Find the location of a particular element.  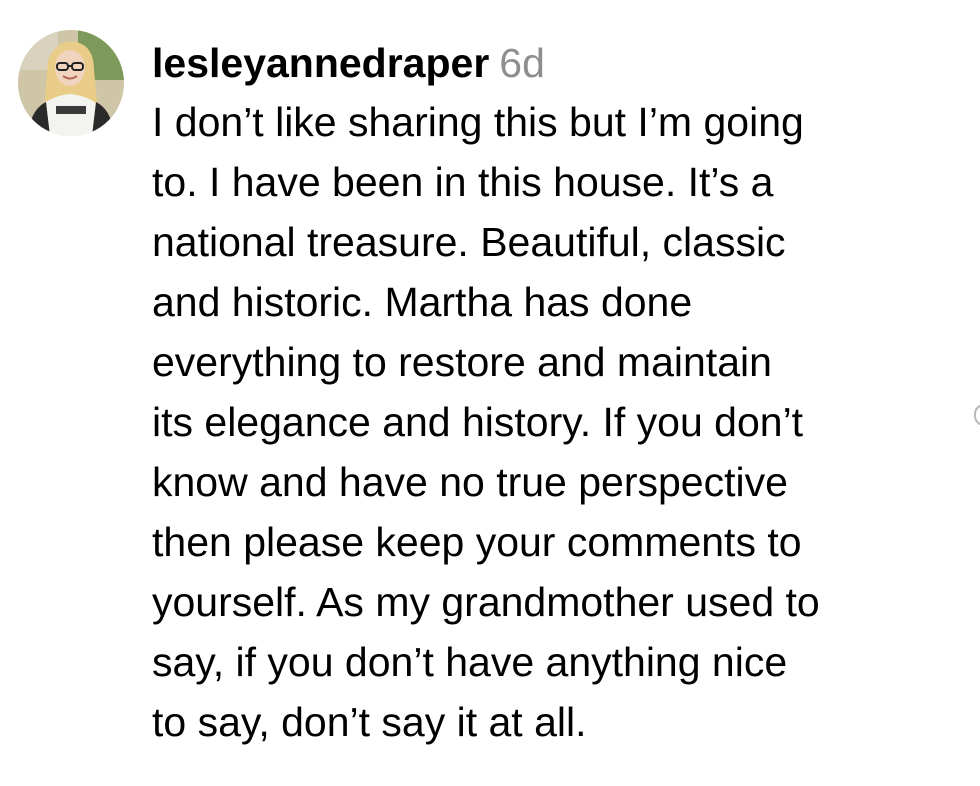

avatar-photo-icon is located at coordinates (71, 83).